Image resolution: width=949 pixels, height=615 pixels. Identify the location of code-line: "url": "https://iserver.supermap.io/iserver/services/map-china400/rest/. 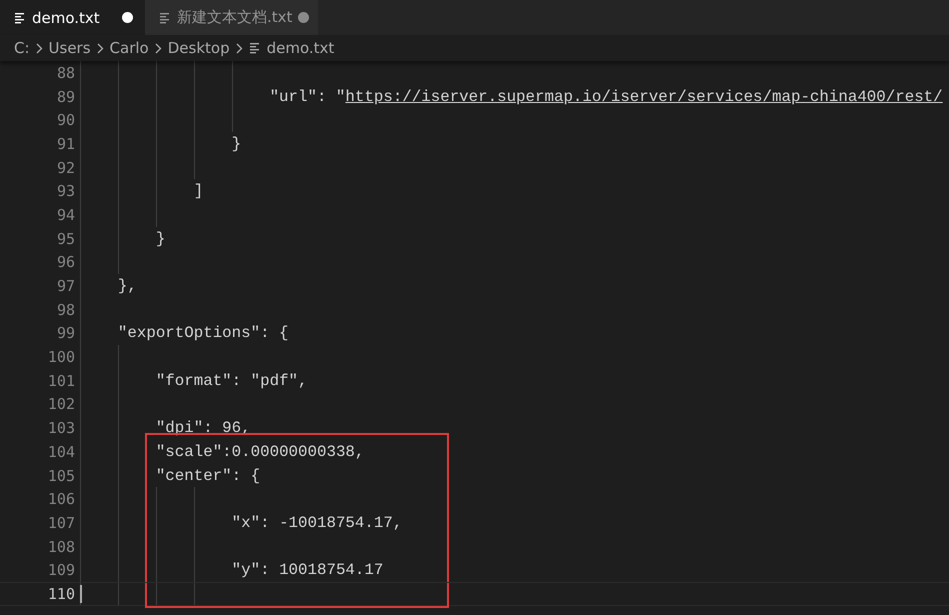
(606, 97).